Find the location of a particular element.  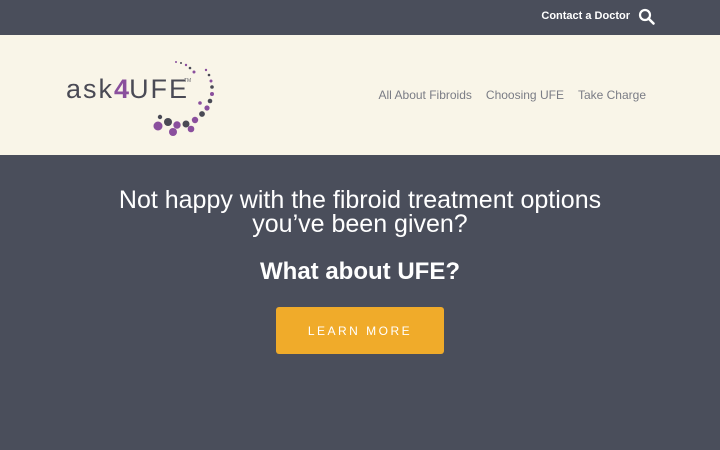

nav-item-all-about-fibroids: All About Fibroids is located at coordinates (425, 95).